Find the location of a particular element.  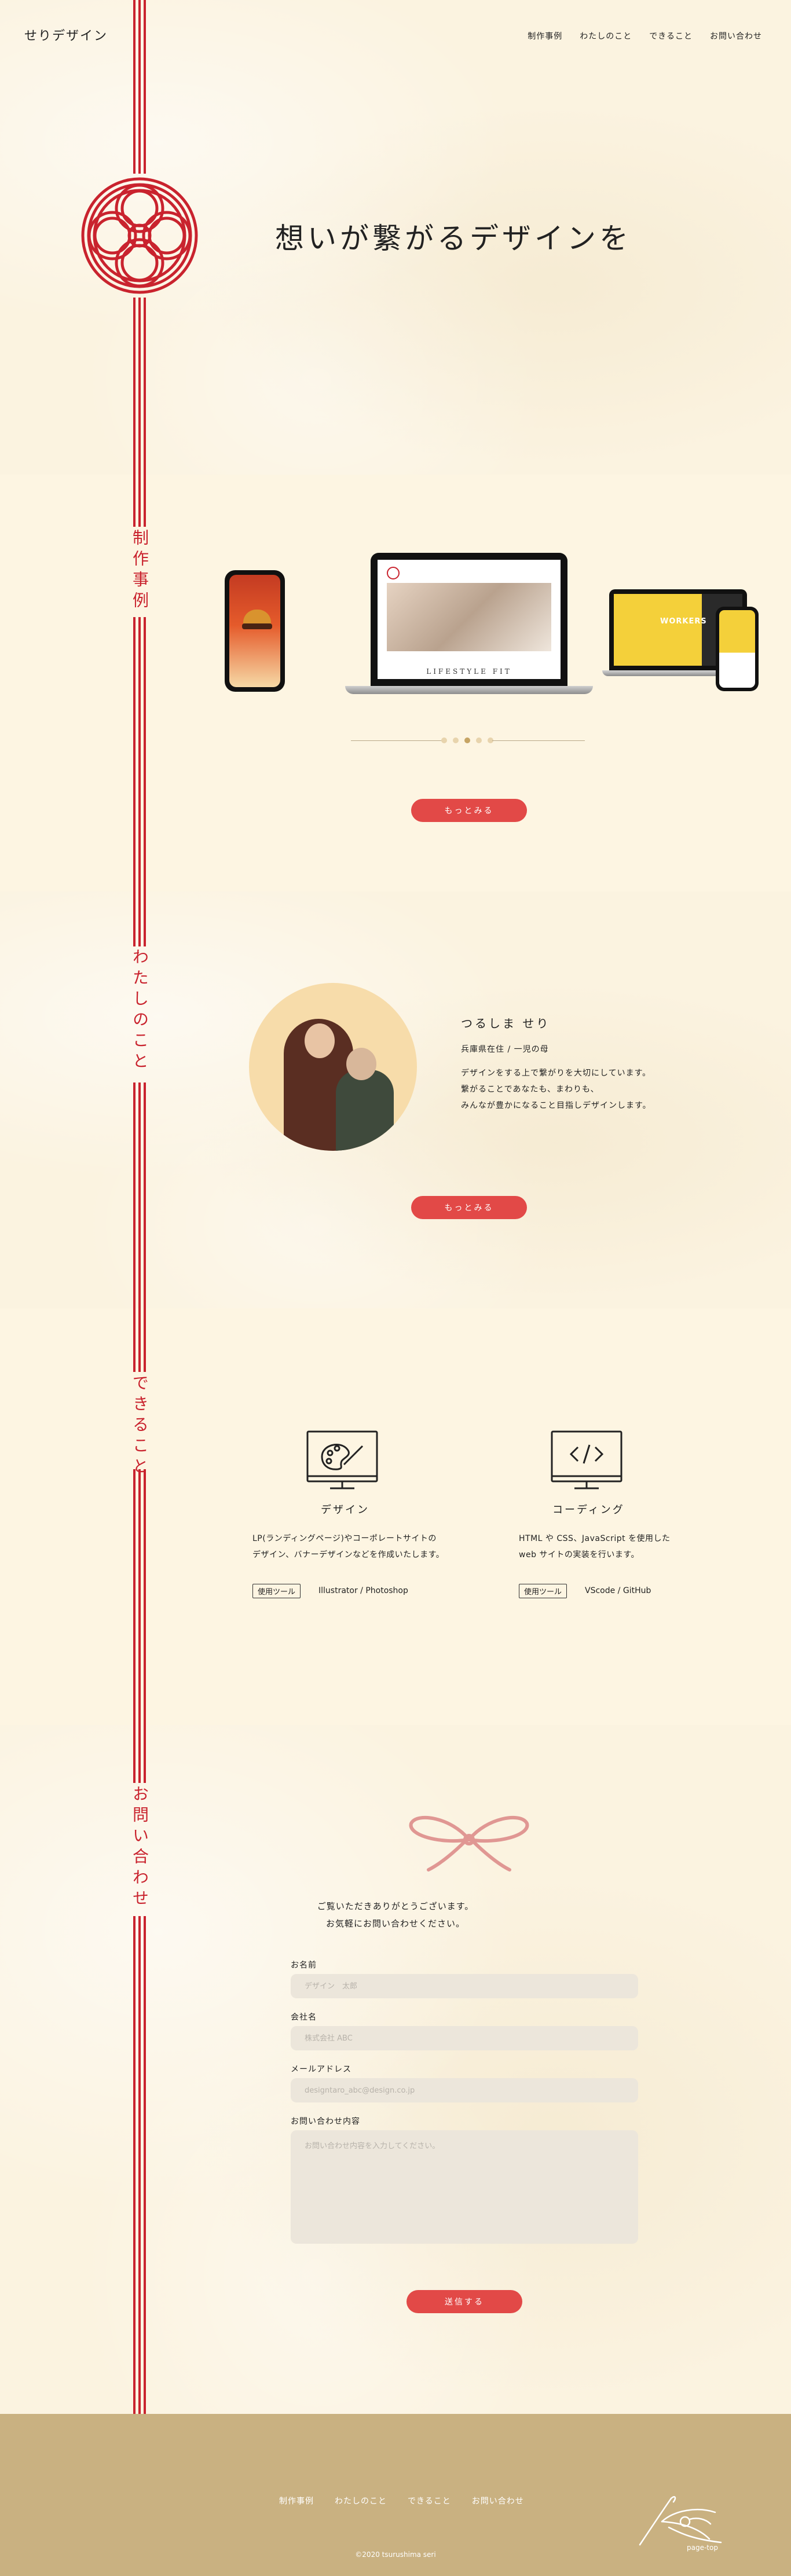

cord-works-top is located at coordinates (139, 501).